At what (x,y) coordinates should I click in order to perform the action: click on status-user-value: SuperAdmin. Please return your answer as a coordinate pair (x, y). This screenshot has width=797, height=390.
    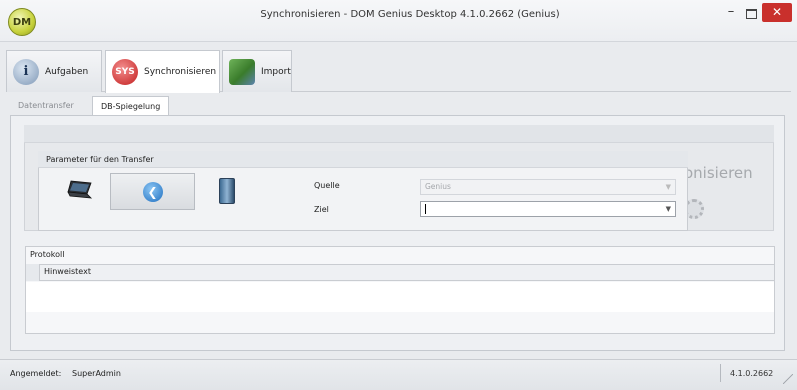
    Looking at the image, I should click on (96, 373).